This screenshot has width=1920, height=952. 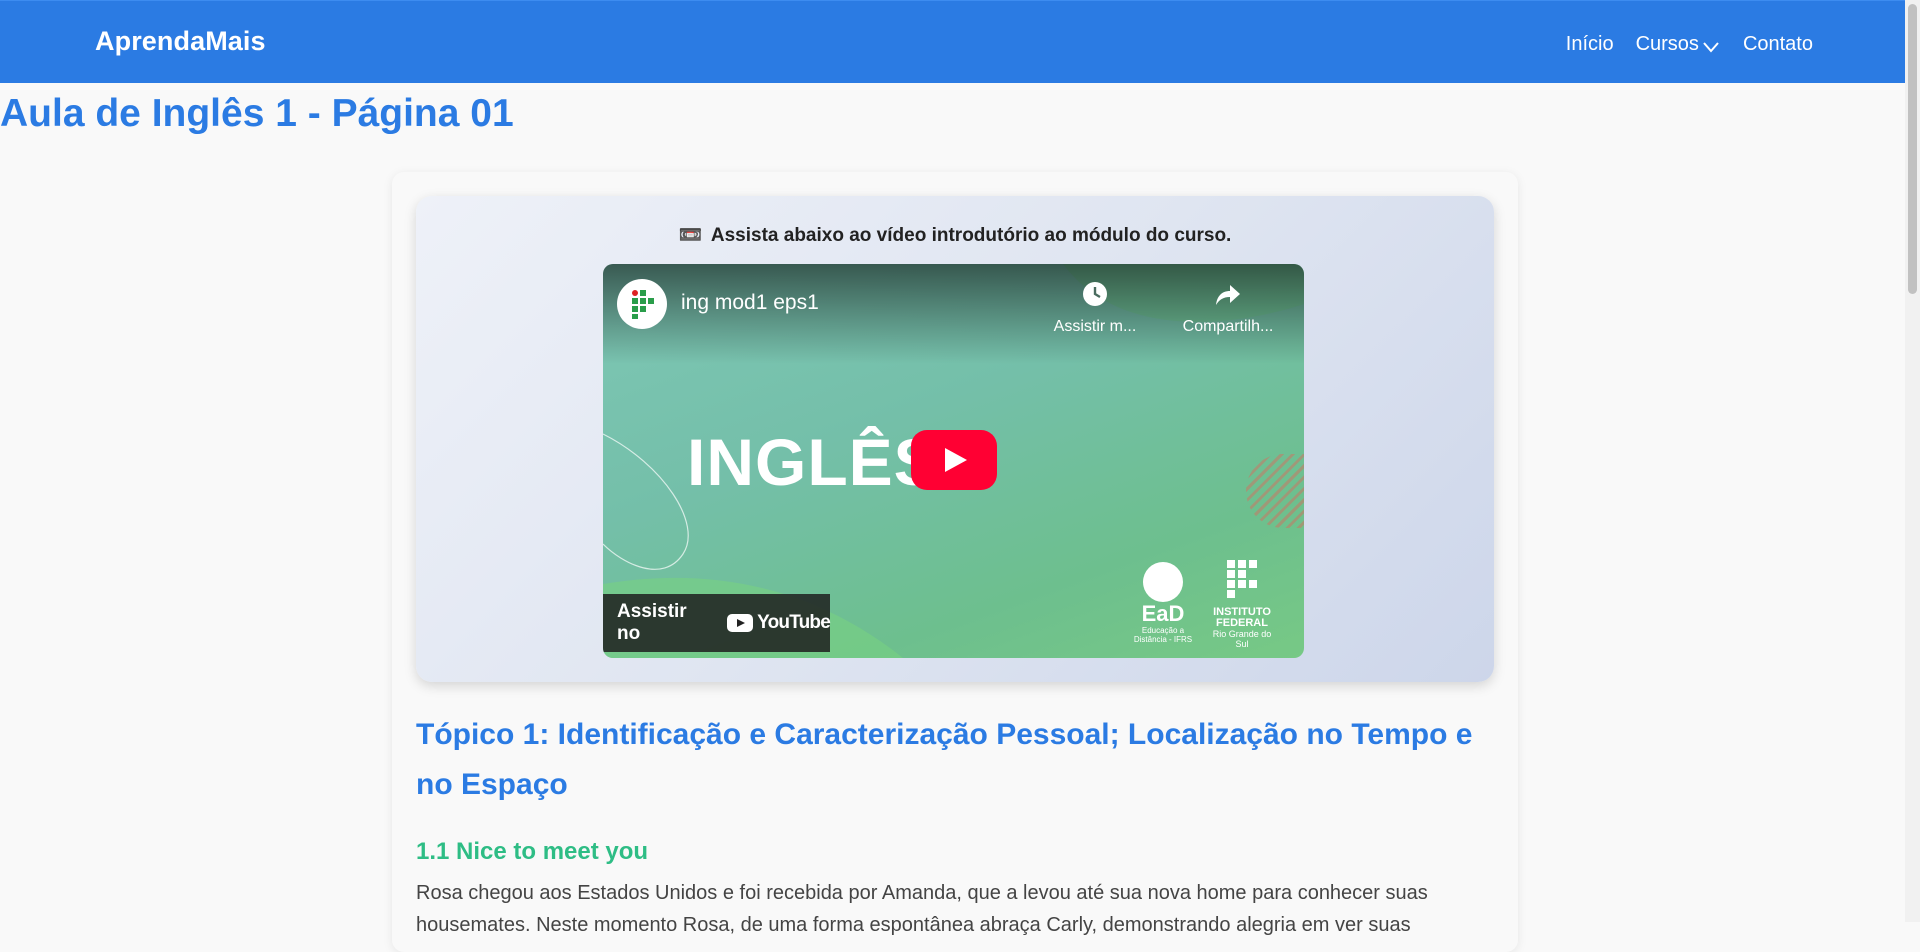 I want to click on nav-courses: Cursos, so click(x=1678, y=44).